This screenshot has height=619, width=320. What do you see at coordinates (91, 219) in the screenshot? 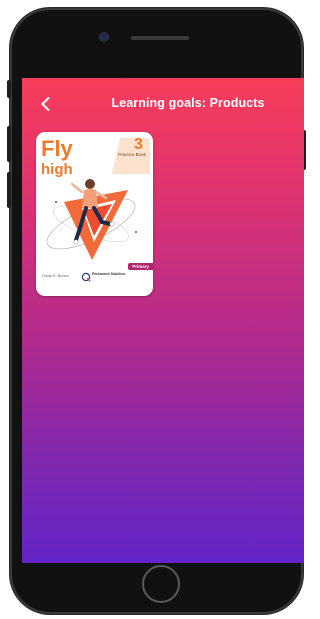
I see `cover-illustration` at bounding box center [91, 219].